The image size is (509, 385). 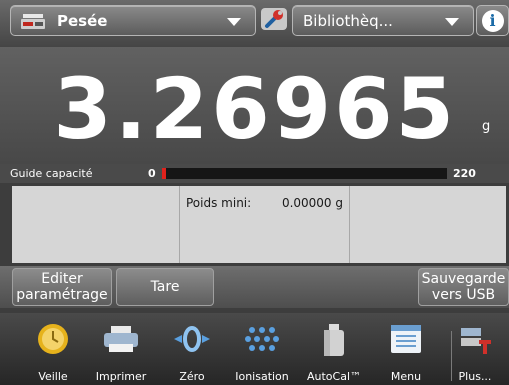 What do you see at coordinates (312, 203) in the screenshot?
I see `min-weight-value: 0.00000 g` at bounding box center [312, 203].